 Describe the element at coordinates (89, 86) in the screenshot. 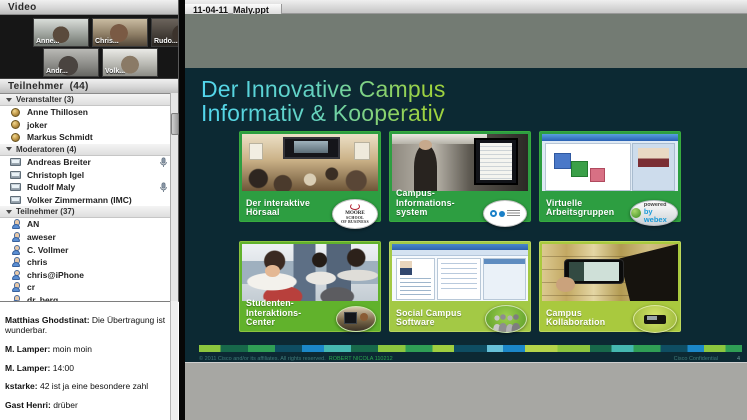

I see `participants-panel-header: Teilnehmer (44)` at that location.